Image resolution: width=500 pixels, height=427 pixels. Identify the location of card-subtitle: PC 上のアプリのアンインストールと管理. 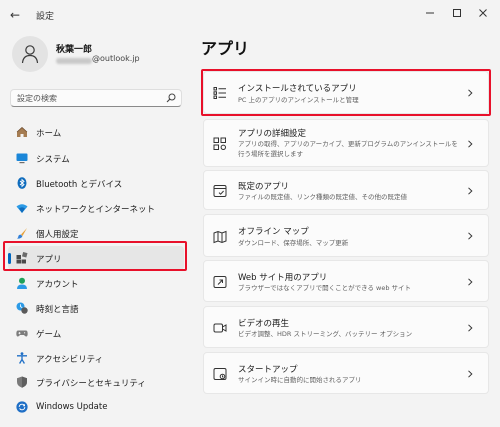
(298, 100).